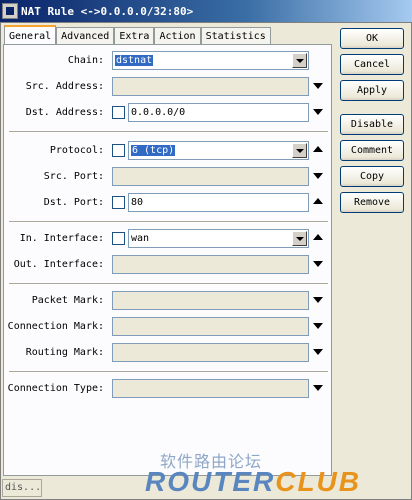 The height and width of the screenshot is (500, 412). What do you see at coordinates (67, 300) in the screenshot?
I see `packet-mark-label: Packet Mark:` at bounding box center [67, 300].